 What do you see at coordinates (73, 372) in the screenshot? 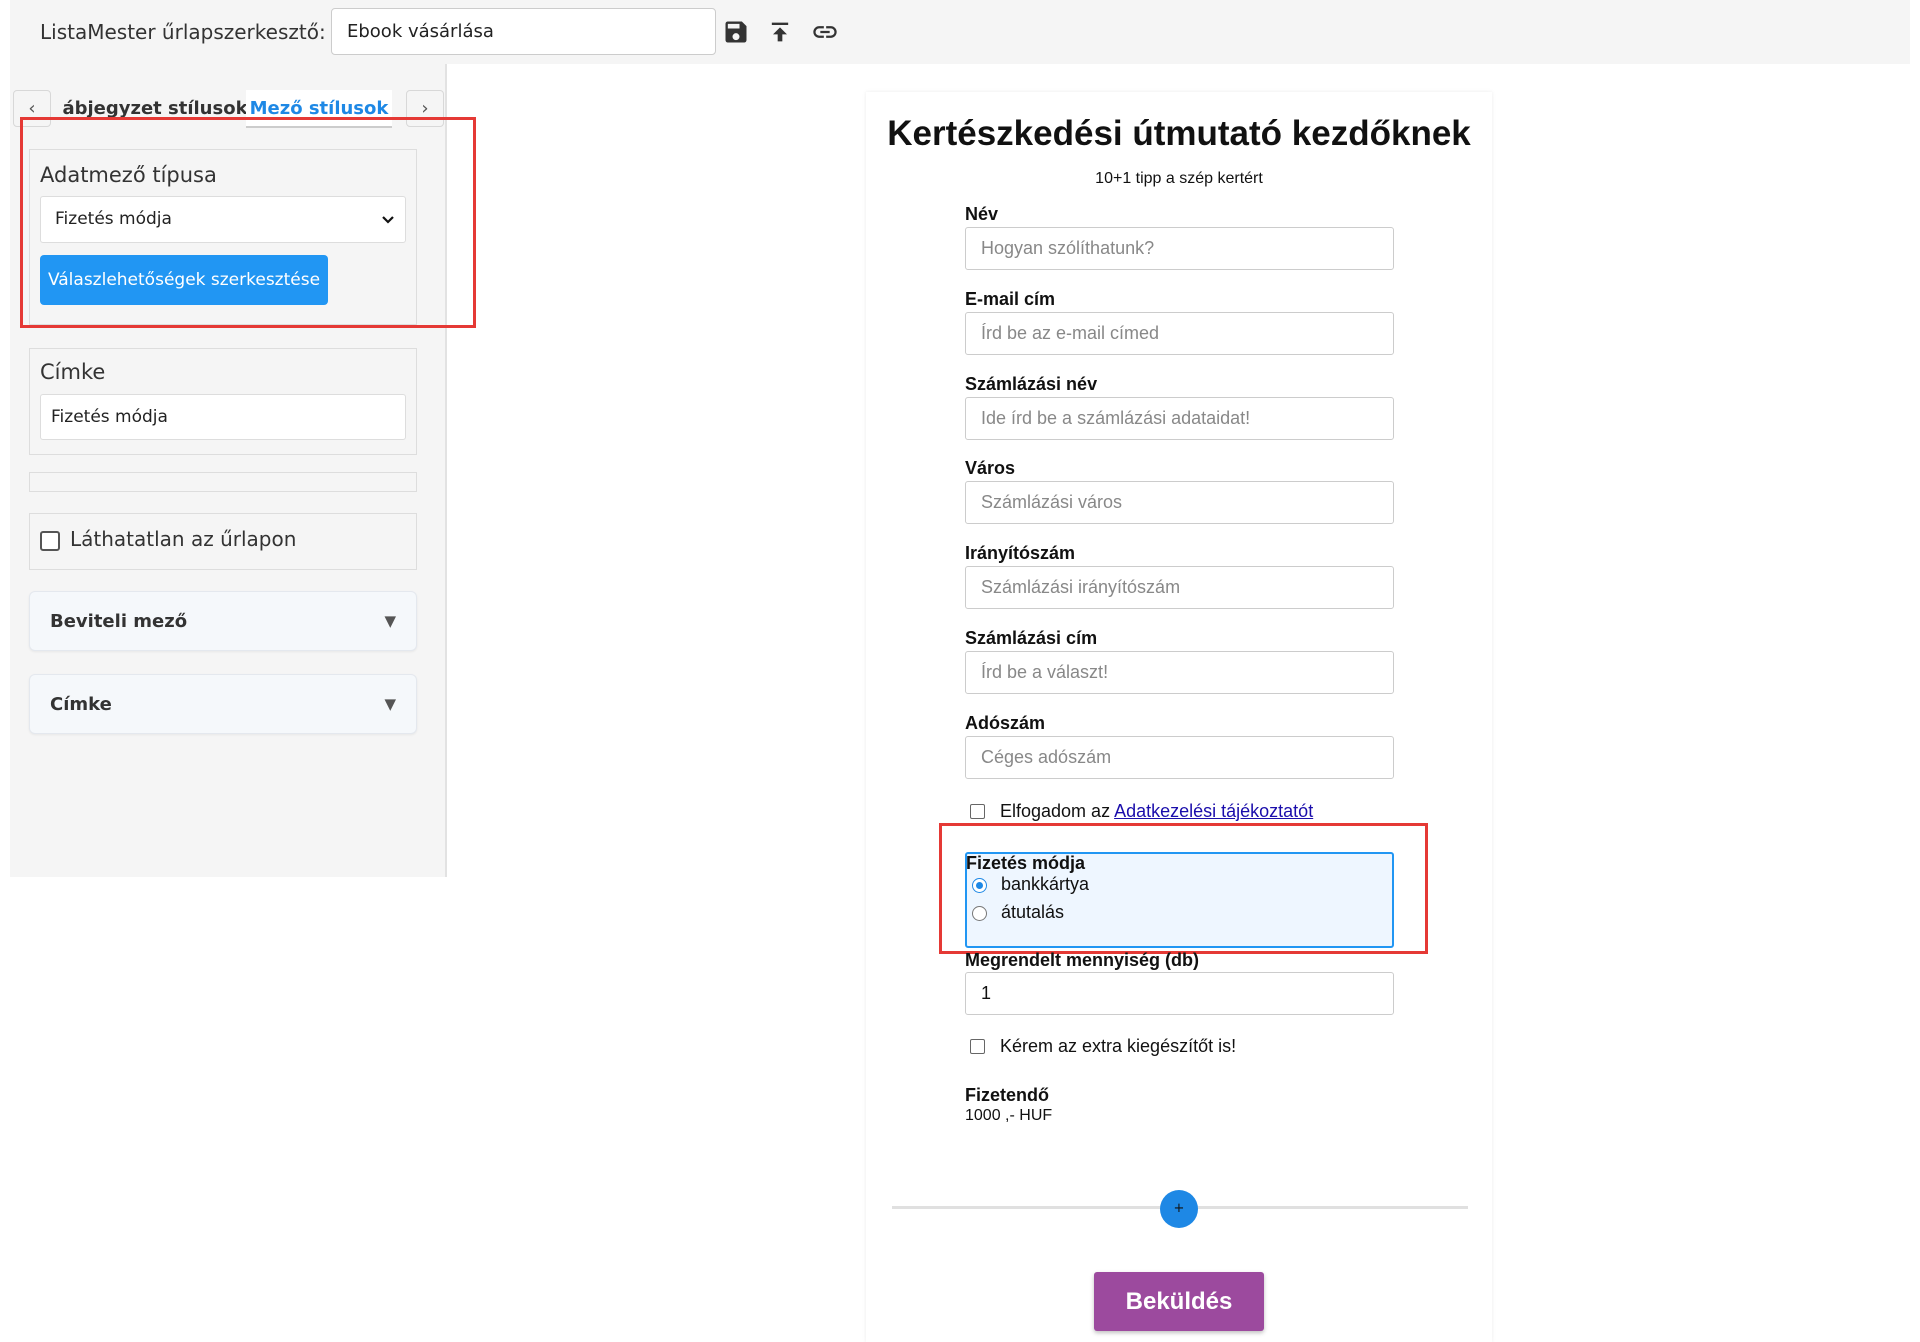
I see `label-section-title: Címke` at bounding box center [73, 372].